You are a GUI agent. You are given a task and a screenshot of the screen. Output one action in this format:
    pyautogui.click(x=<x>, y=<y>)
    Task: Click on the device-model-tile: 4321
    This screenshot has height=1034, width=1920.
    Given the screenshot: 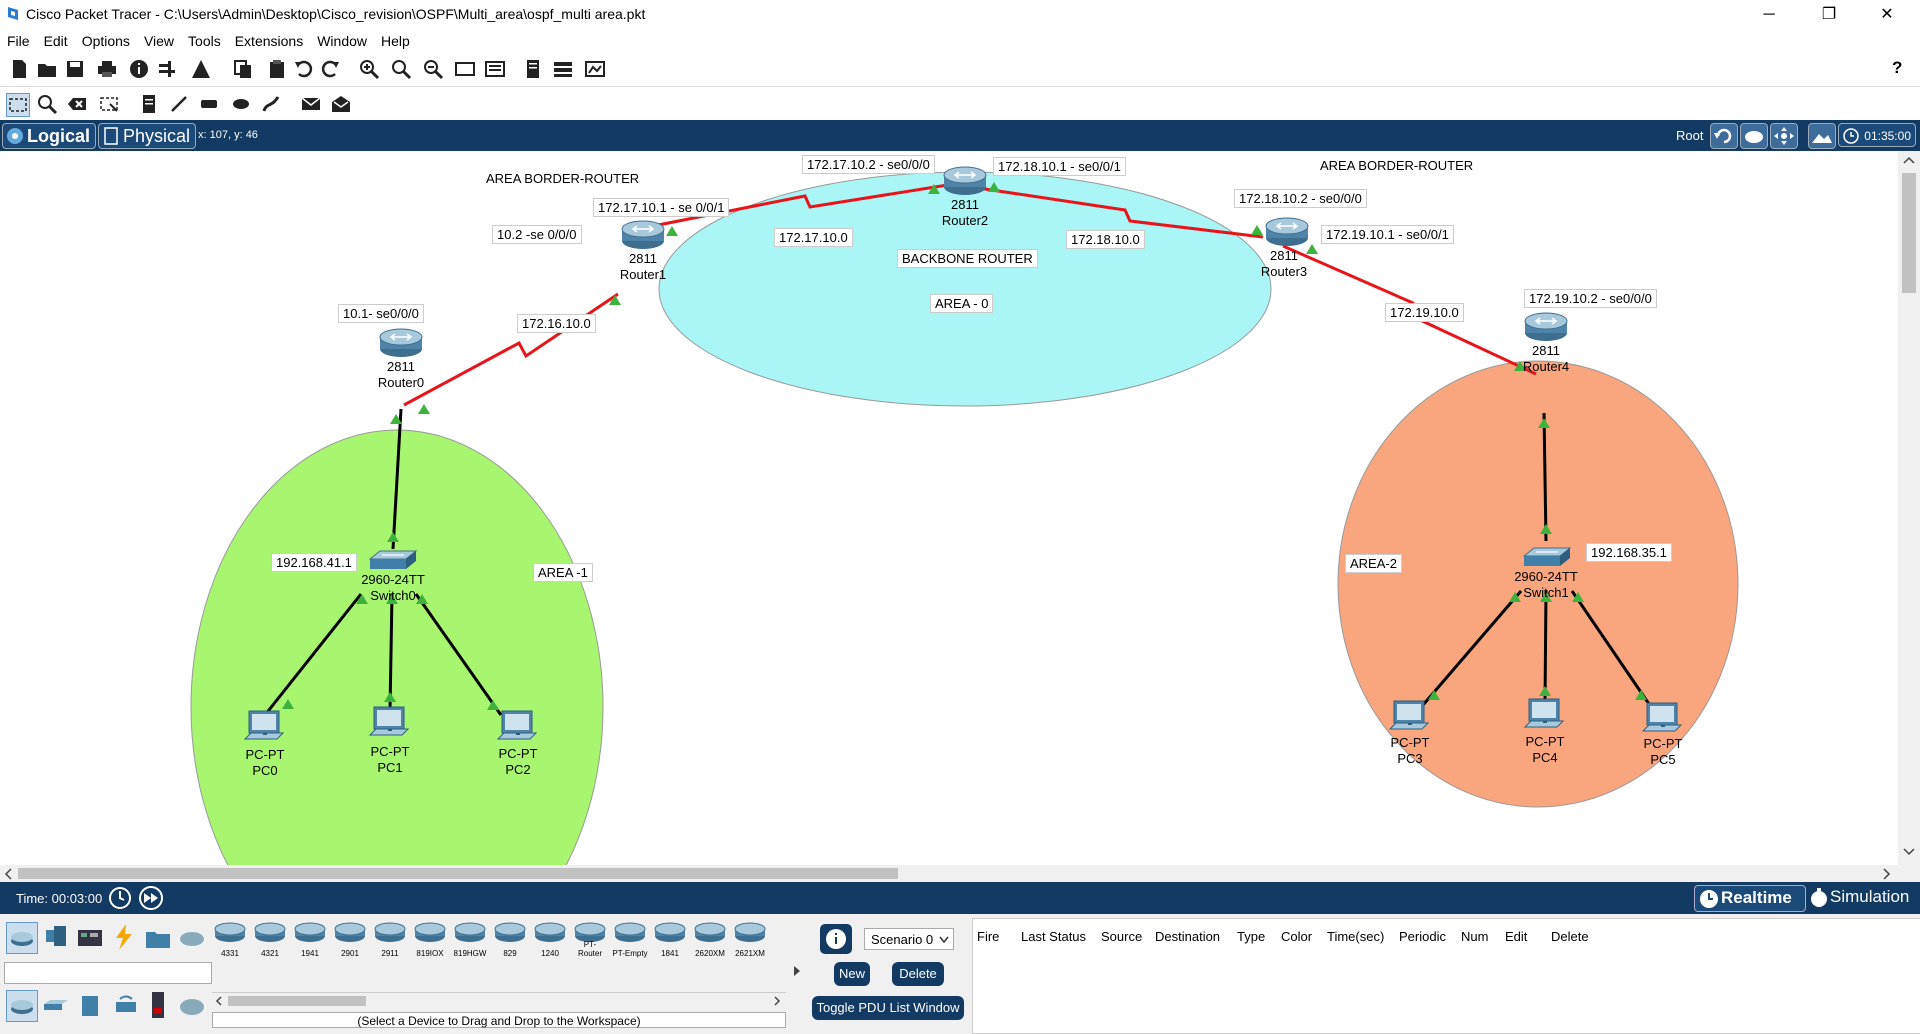 What is the action you would take?
    pyautogui.click(x=270, y=939)
    